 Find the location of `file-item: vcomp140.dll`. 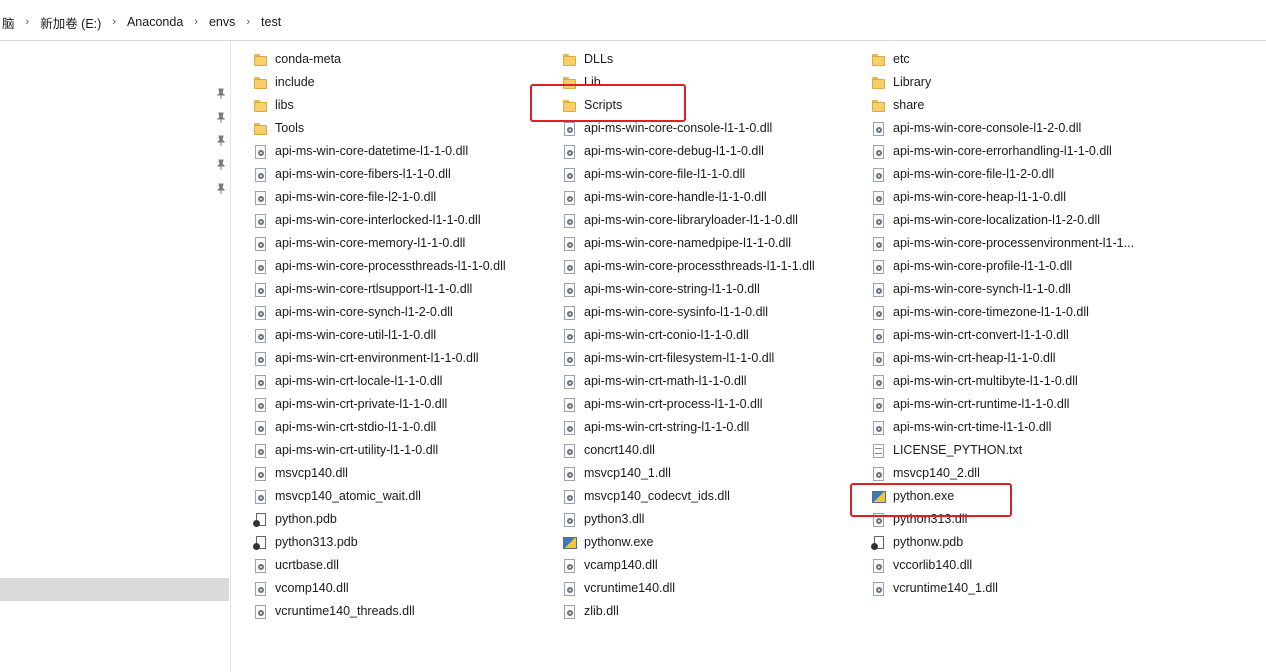

file-item: vcomp140.dll is located at coordinates (400, 588).